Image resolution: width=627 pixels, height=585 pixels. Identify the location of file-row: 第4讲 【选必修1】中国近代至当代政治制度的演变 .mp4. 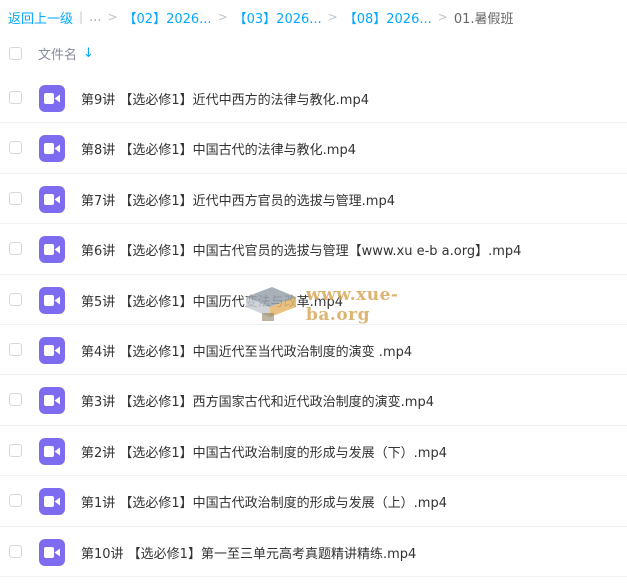
(313, 350).